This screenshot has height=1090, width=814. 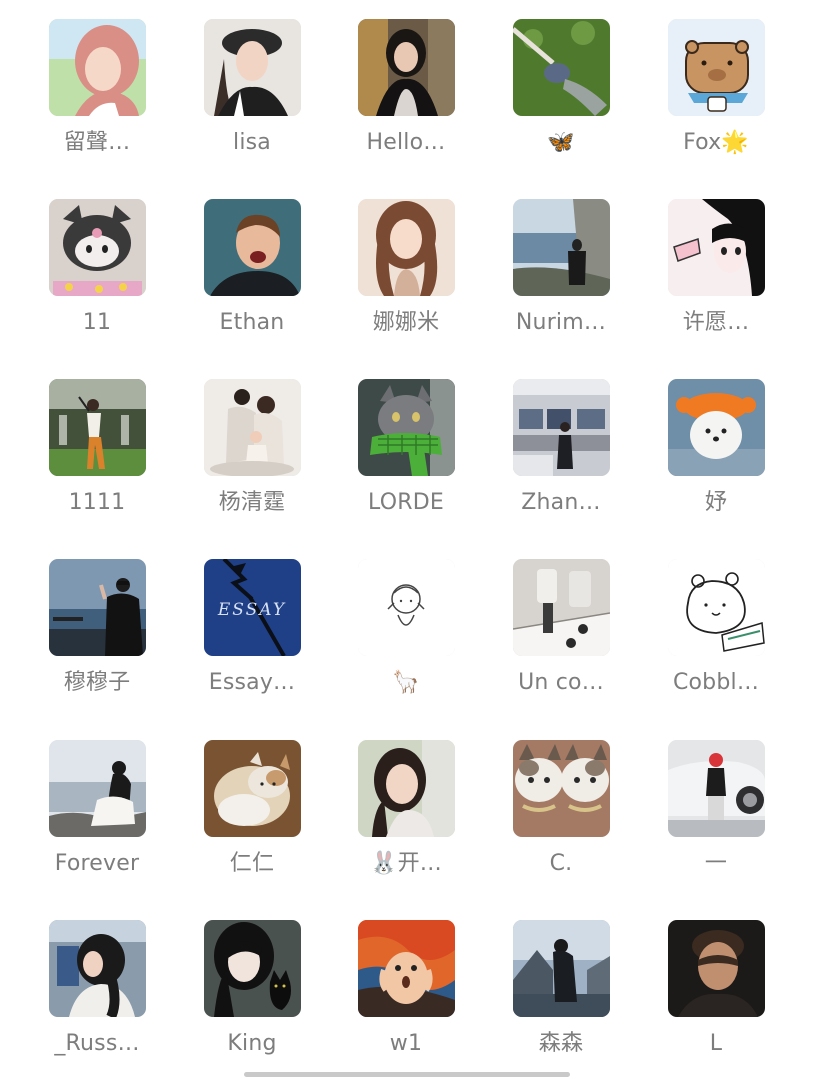 I want to click on member-tile: 1111, so click(x=97, y=464).